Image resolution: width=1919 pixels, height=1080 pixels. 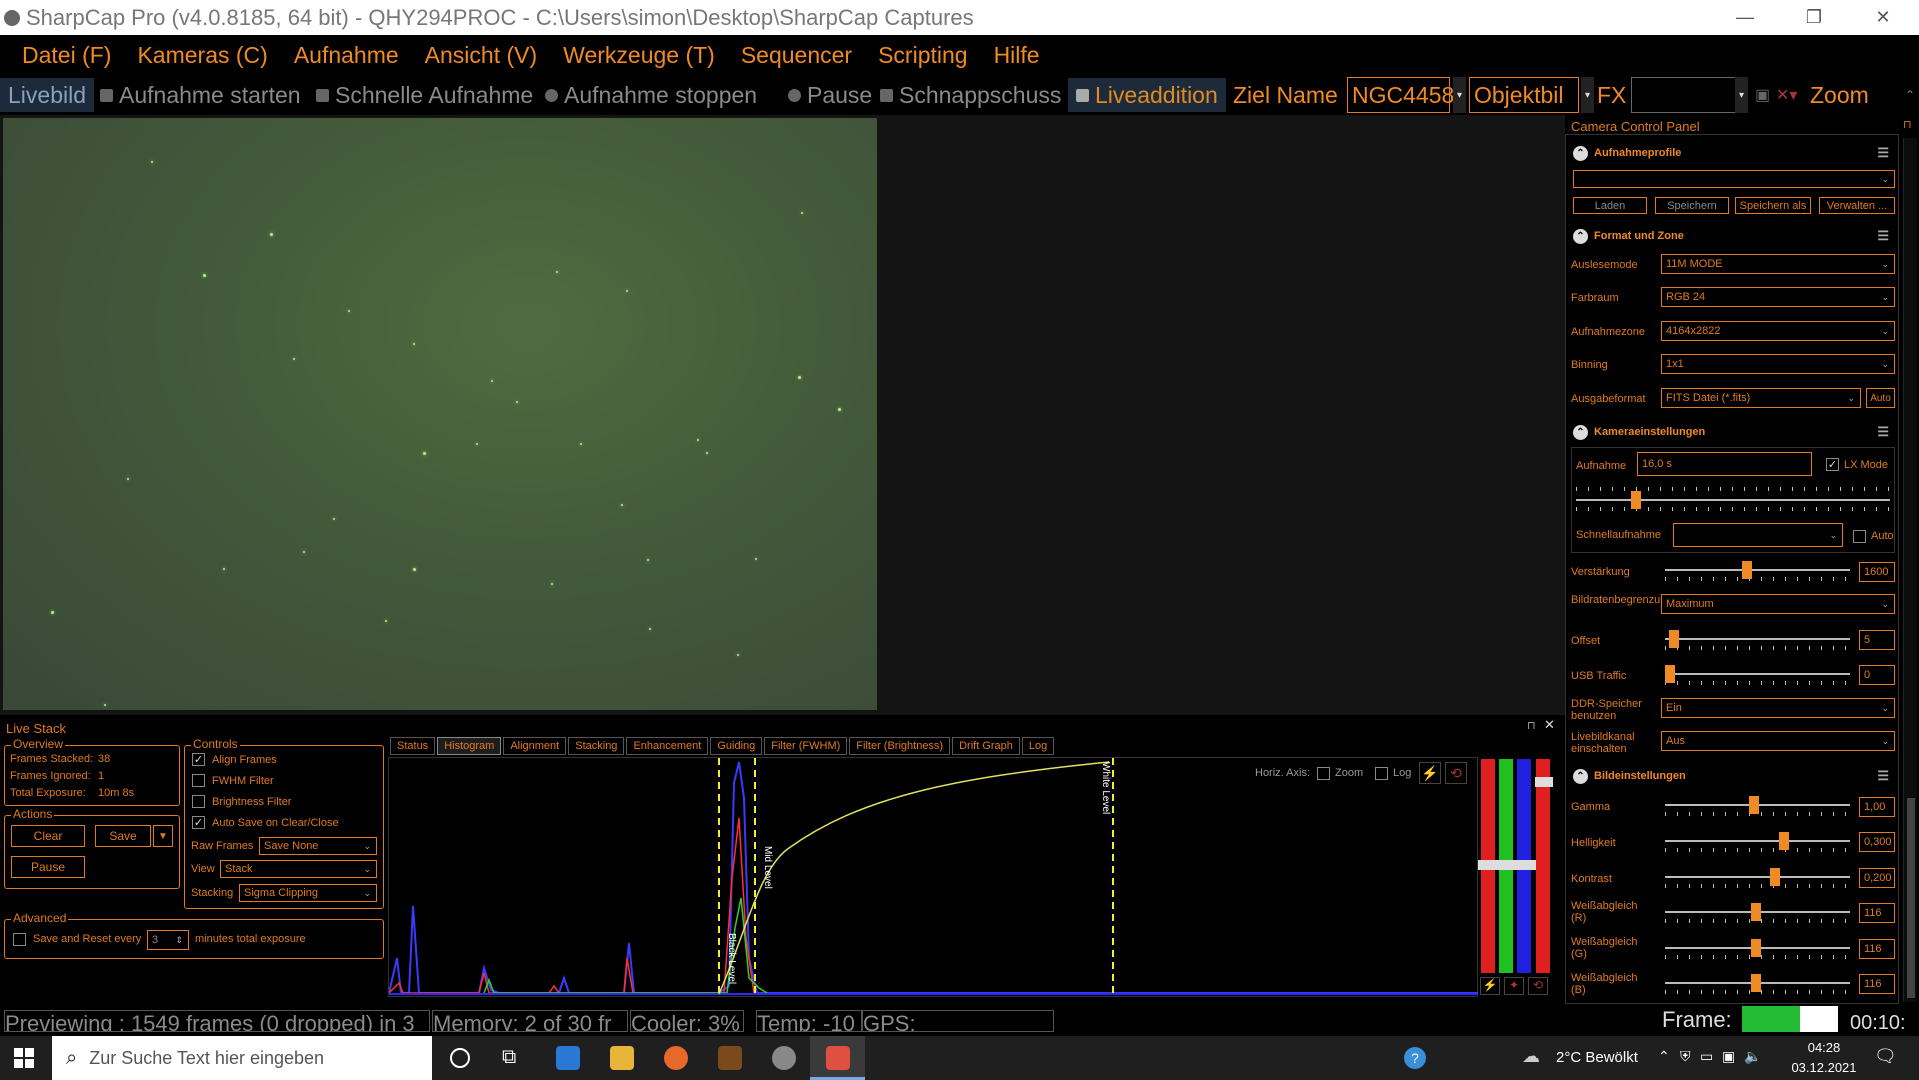 What do you see at coordinates (1323, 773) in the screenshot?
I see `histogram-zoom-checkbox` at bounding box center [1323, 773].